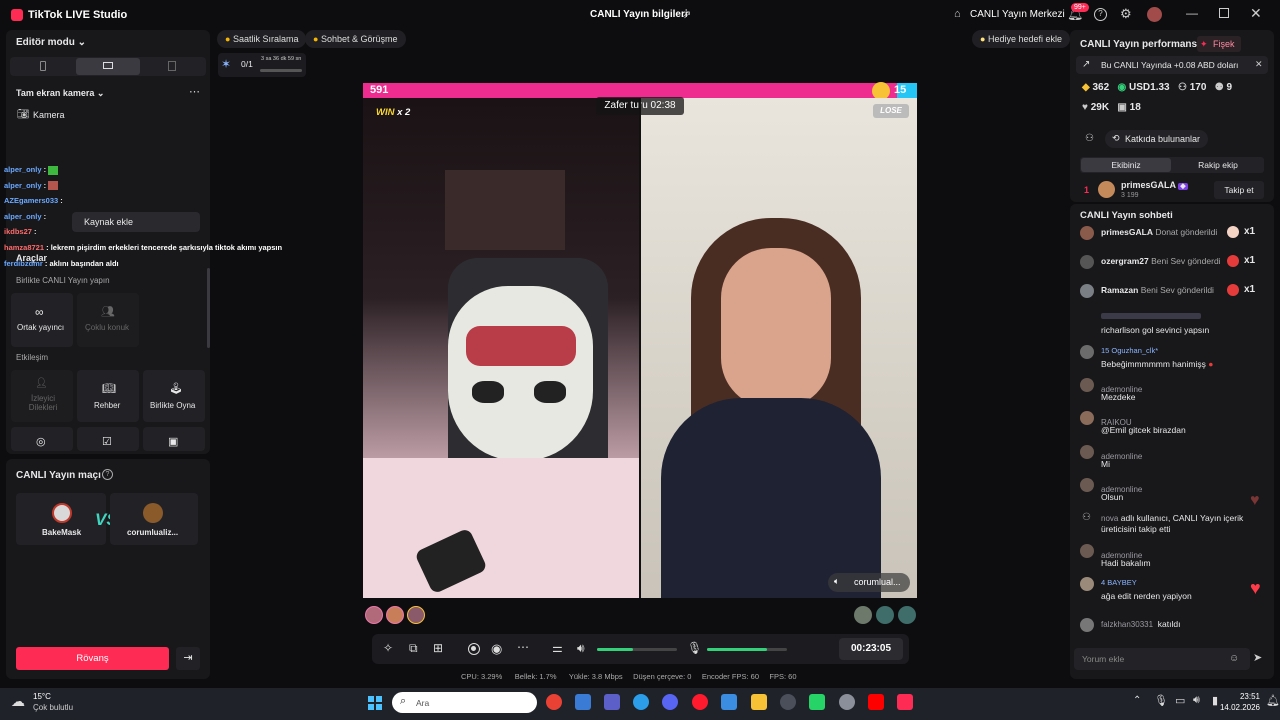 The height and width of the screenshot is (720, 1280). Describe the element at coordinates (817, 702) in the screenshot. I see `whatsapp-icon` at that location.